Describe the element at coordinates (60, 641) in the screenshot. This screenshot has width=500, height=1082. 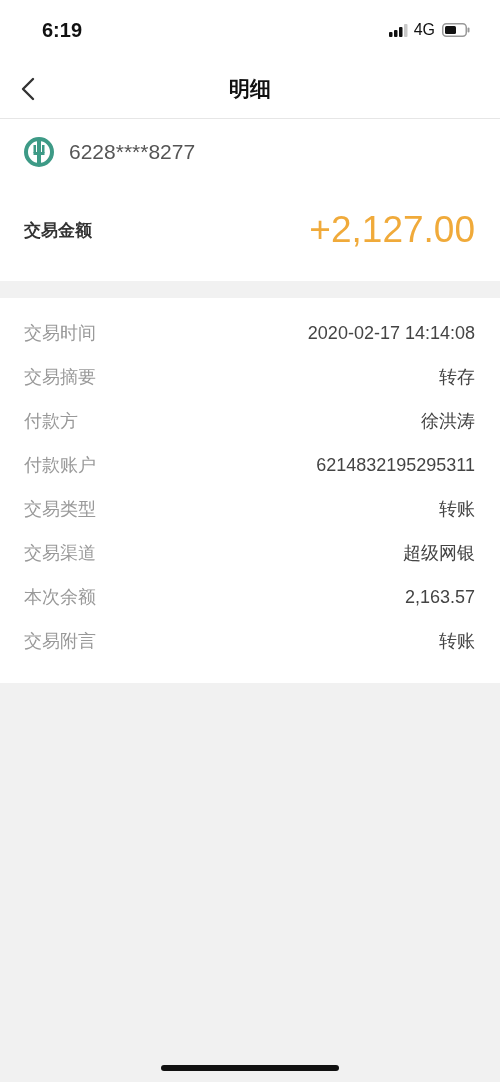
I see `detail-label: 交易附言` at that location.